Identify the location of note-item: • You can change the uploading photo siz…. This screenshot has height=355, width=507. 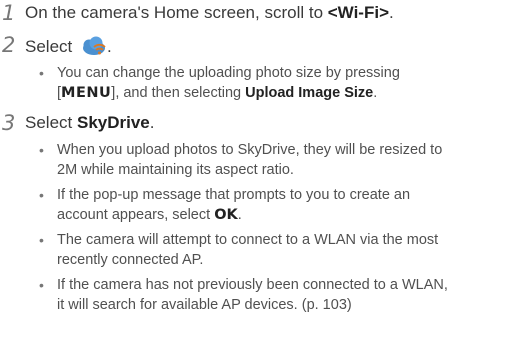
(273, 83).